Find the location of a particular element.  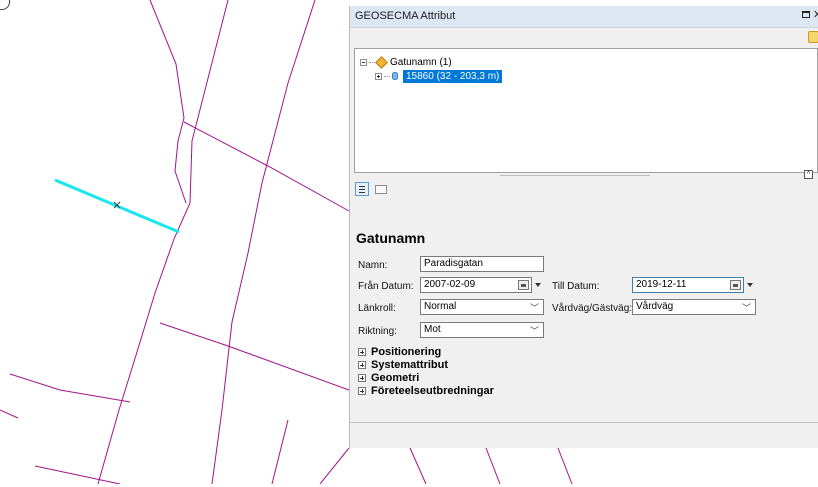

folder-tab-icon is located at coordinates (381, 189).